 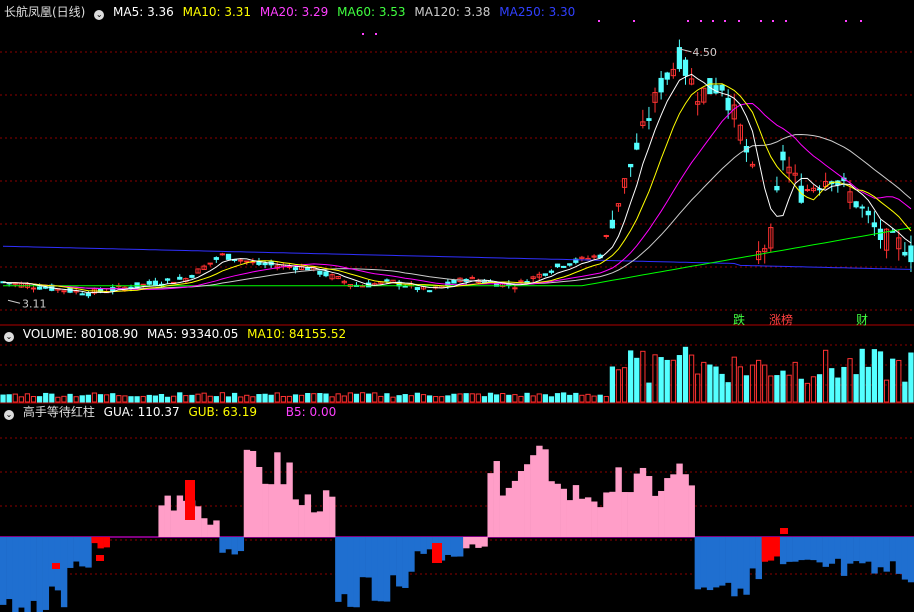 What do you see at coordinates (784, 531) in the screenshot?
I see `signal-block` at bounding box center [784, 531].